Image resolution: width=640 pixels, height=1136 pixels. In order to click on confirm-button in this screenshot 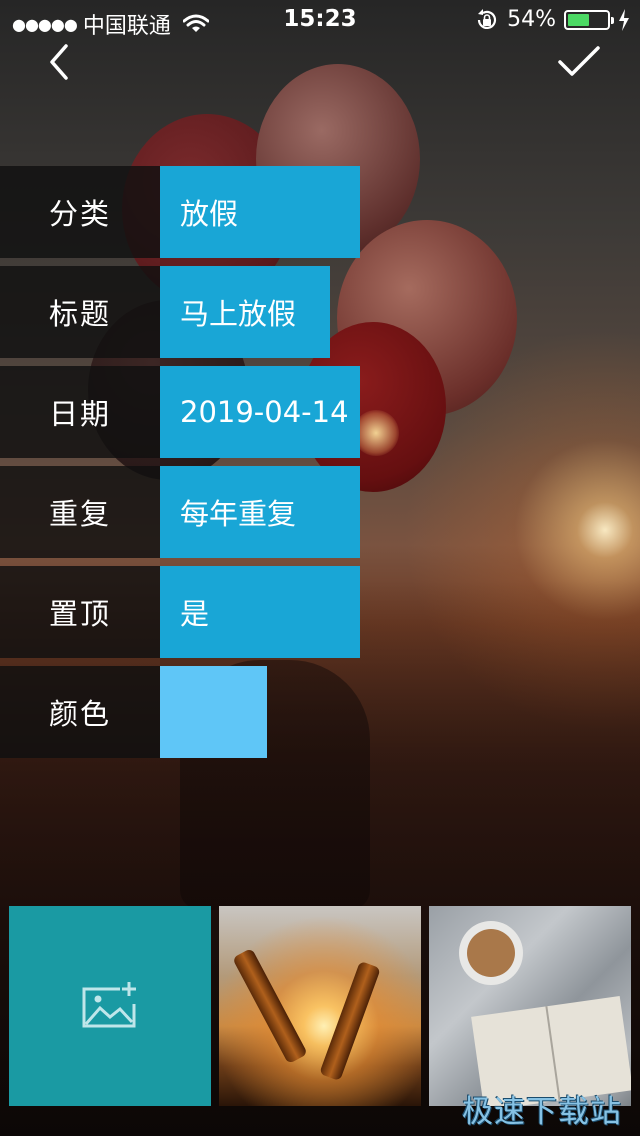, I will do `click(579, 62)`.